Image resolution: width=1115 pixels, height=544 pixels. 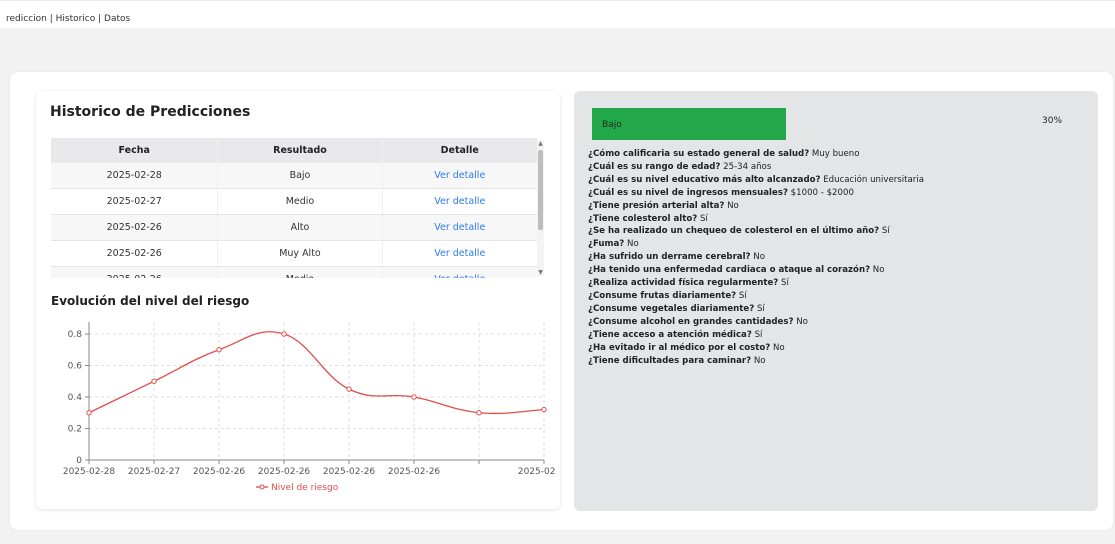 I want to click on question-text: ¿Realiza actividad física regularmente?, so click(x=683, y=283).